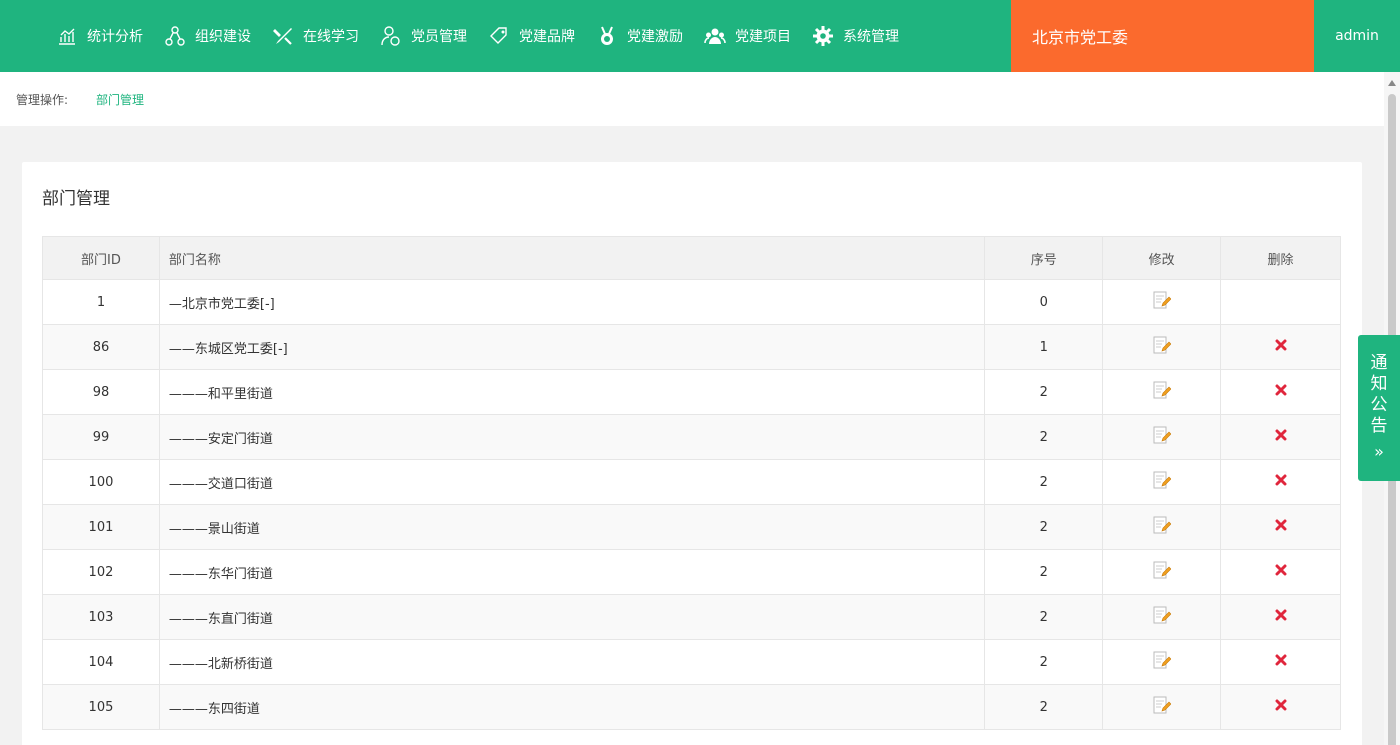 The width and height of the screenshot is (1400, 745). Describe the element at coordinates (101, 302) in the screenshot. I see `cell-dept-id: 1` at that location.